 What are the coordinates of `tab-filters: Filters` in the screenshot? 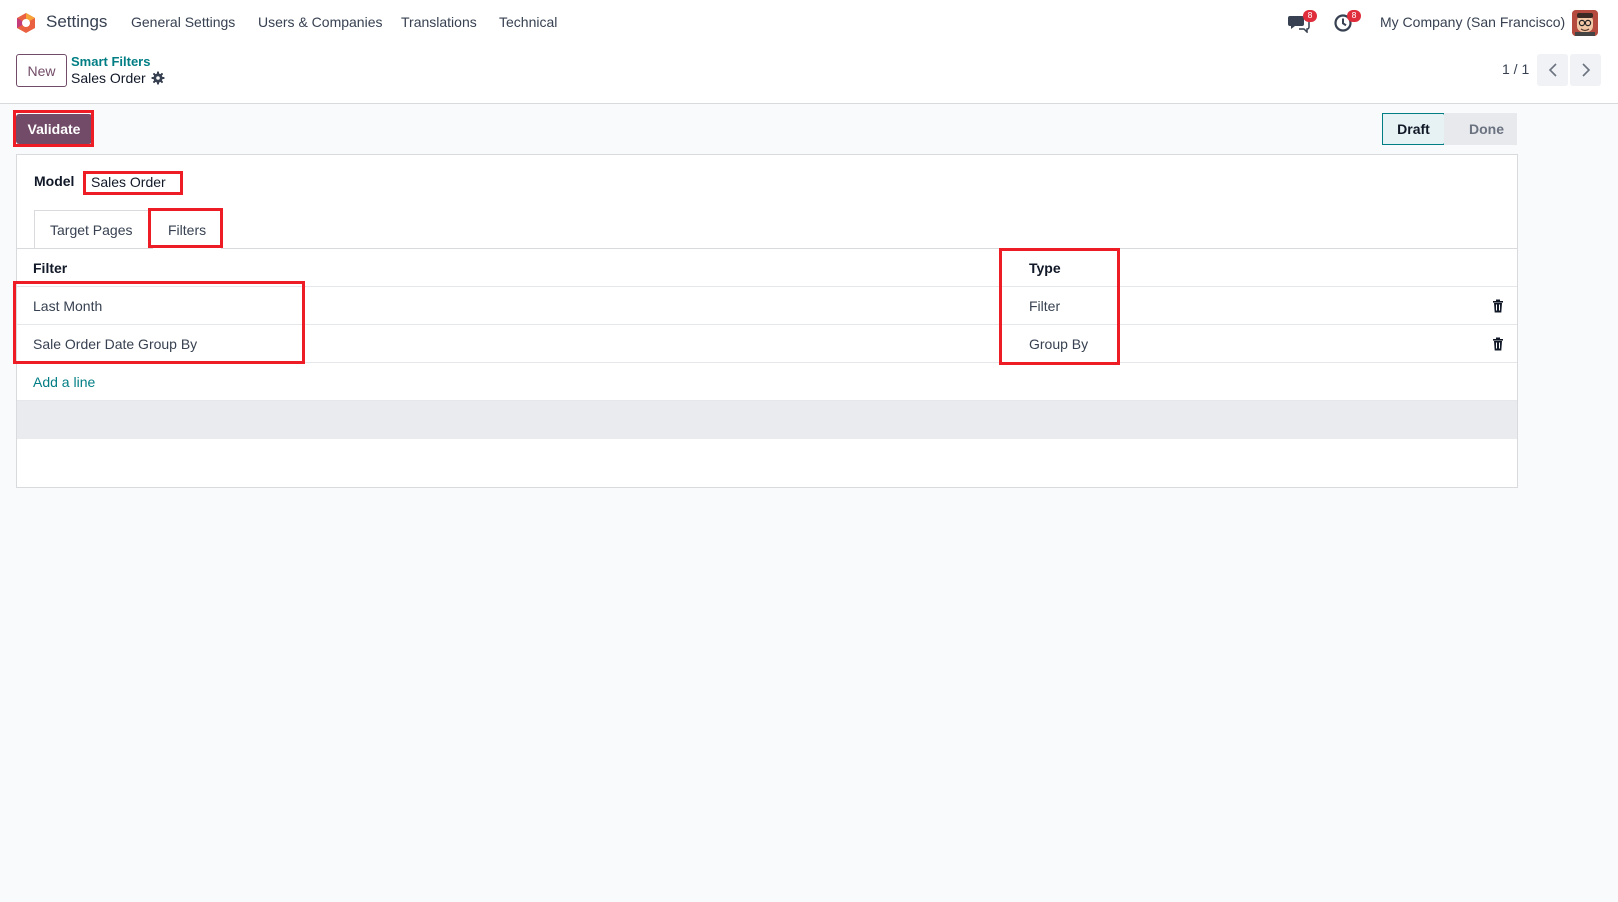 It's located at (187, 229).